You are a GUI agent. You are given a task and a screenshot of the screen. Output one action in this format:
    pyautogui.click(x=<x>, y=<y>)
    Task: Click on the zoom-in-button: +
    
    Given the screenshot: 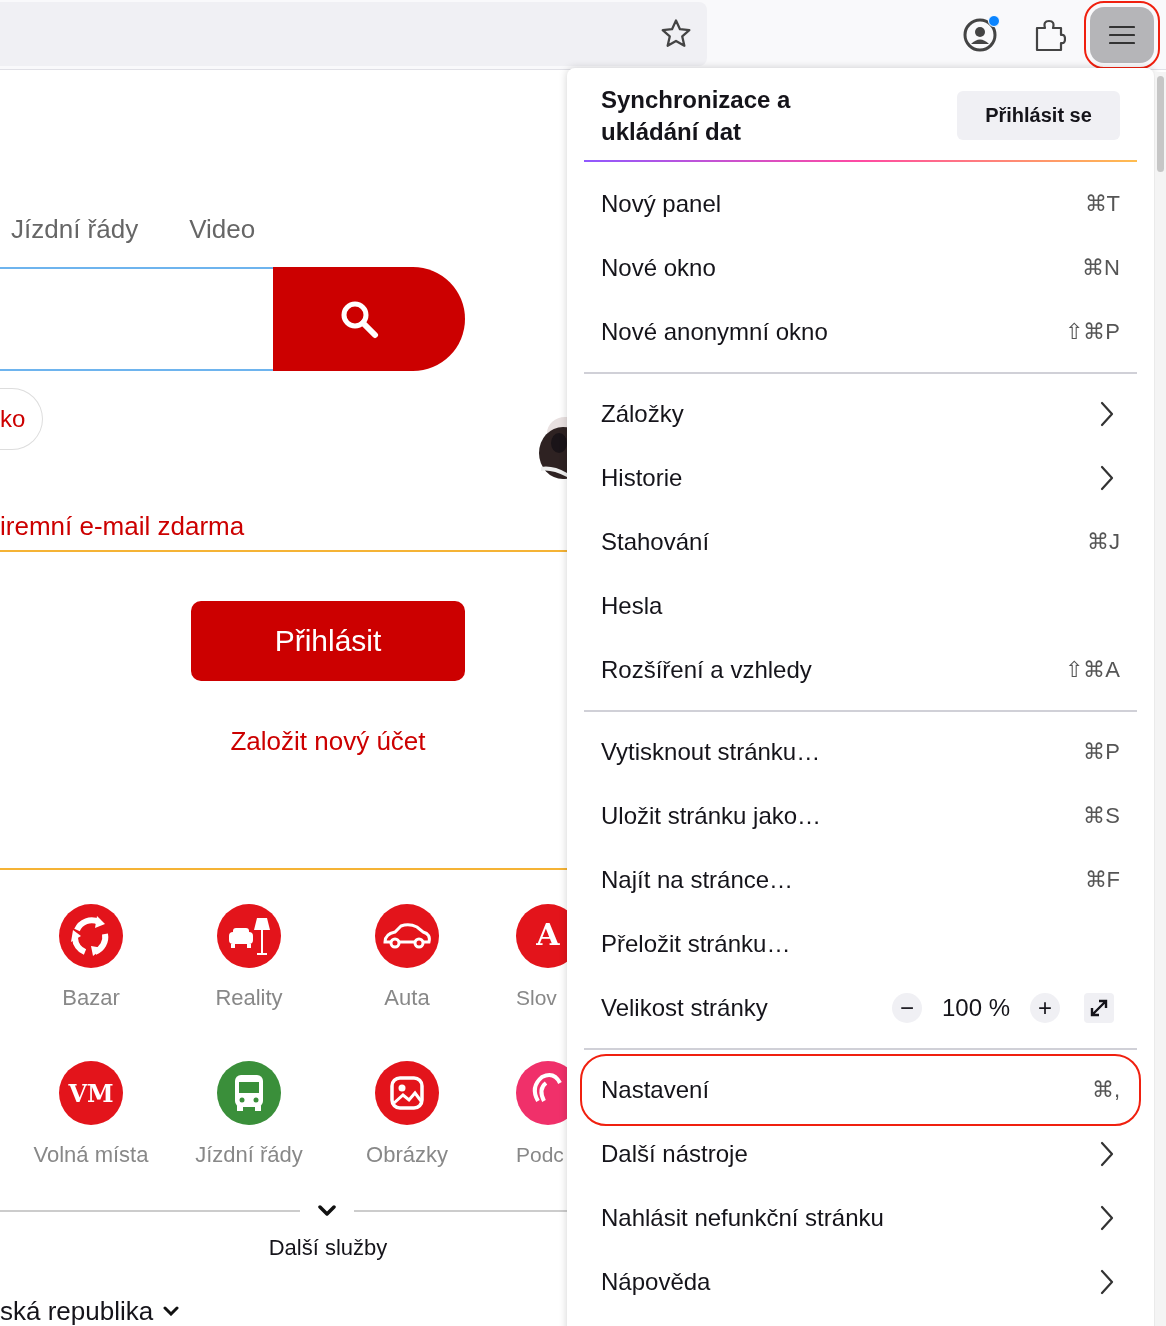 What is the action you would take?
    pyautogui.click(x=1045, y=1008)
    